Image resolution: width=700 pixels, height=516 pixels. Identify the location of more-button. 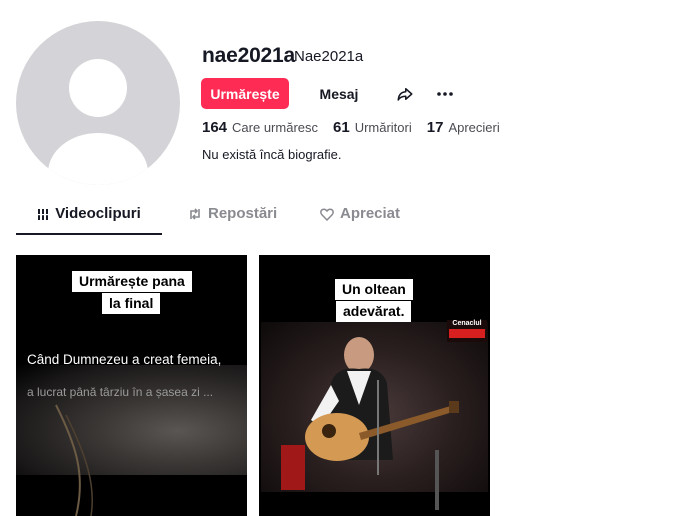
(445, 93).